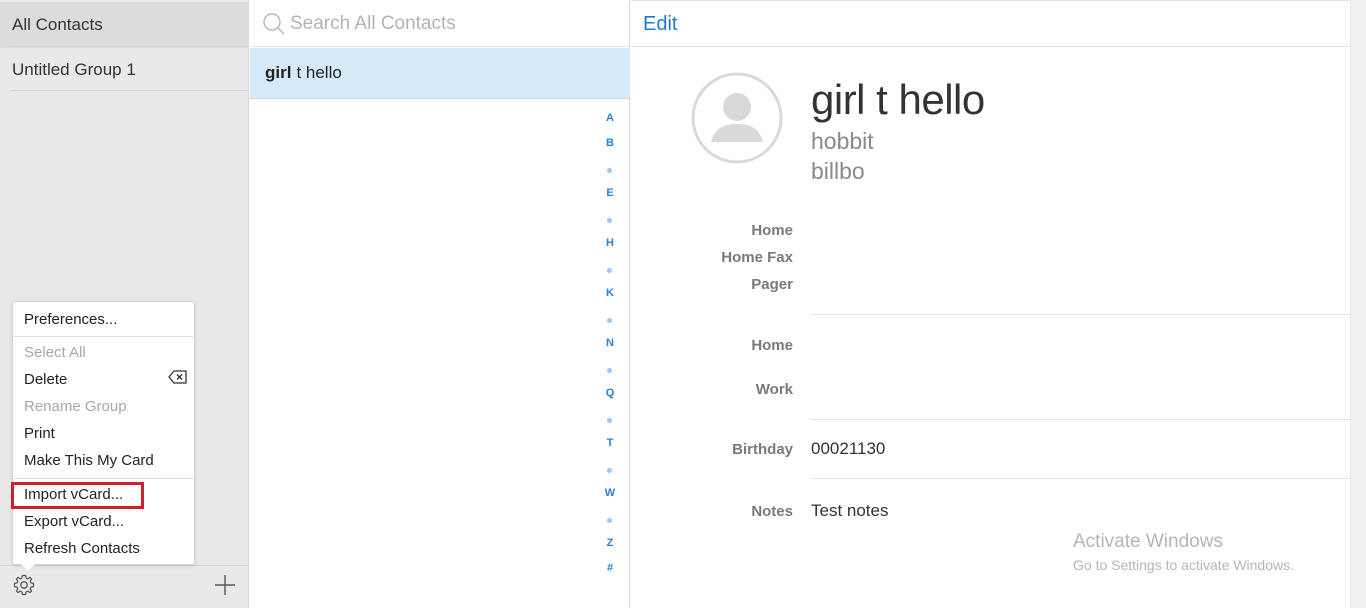 The image size is (1366, 608). Describe the element at coordinates (610, 143) in the screenshot. I see `index-letter-b: B` at that location.